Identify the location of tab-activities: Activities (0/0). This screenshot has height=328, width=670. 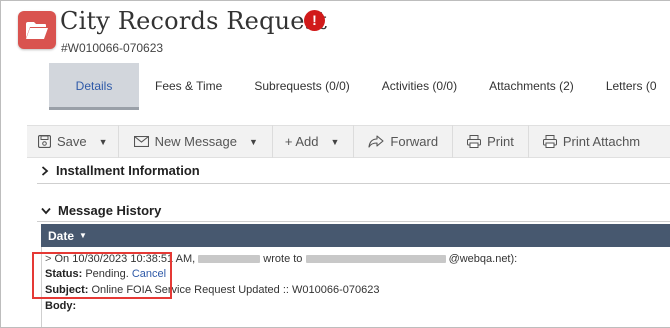
(419, 86).